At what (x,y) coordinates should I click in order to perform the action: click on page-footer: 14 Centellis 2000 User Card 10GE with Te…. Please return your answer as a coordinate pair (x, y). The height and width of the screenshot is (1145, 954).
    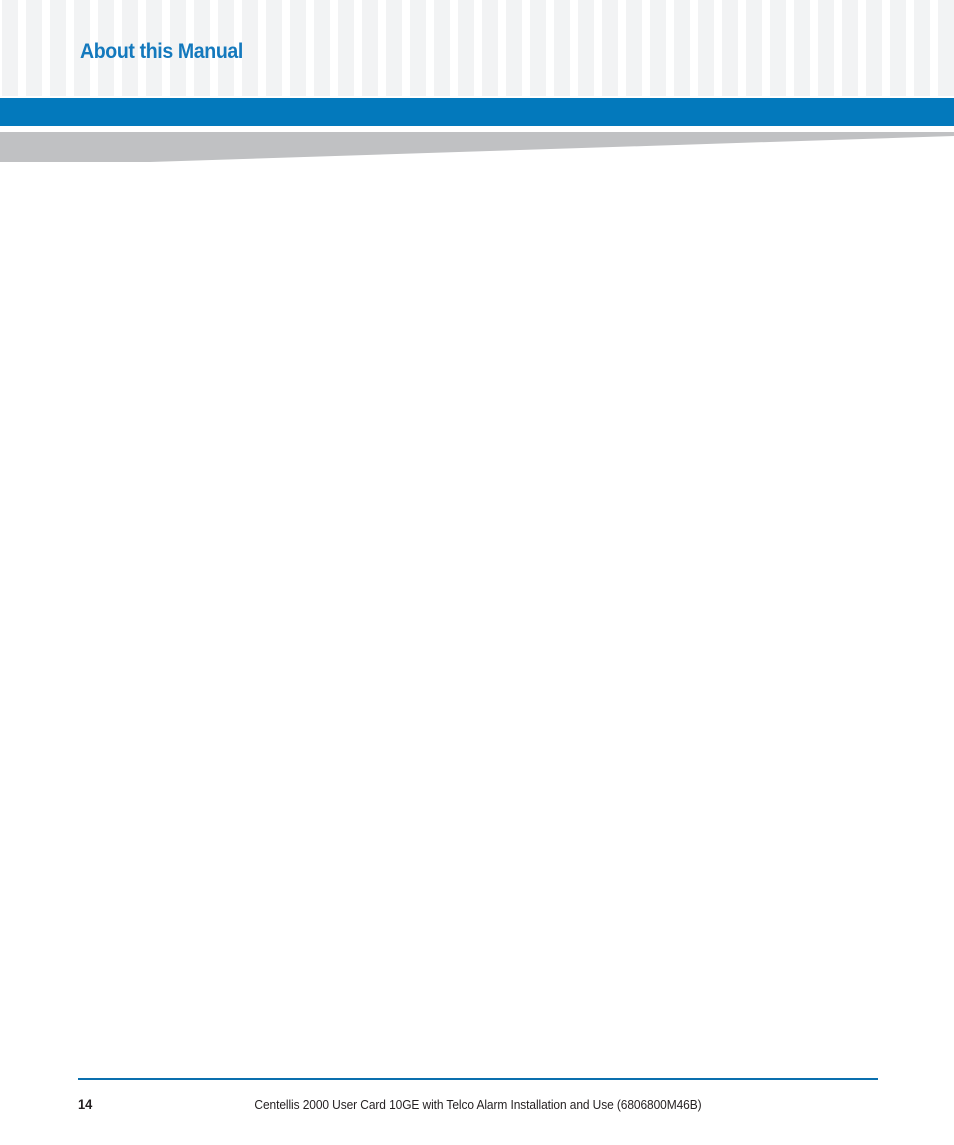
    Looking at the image, I should click on (477, 1108).